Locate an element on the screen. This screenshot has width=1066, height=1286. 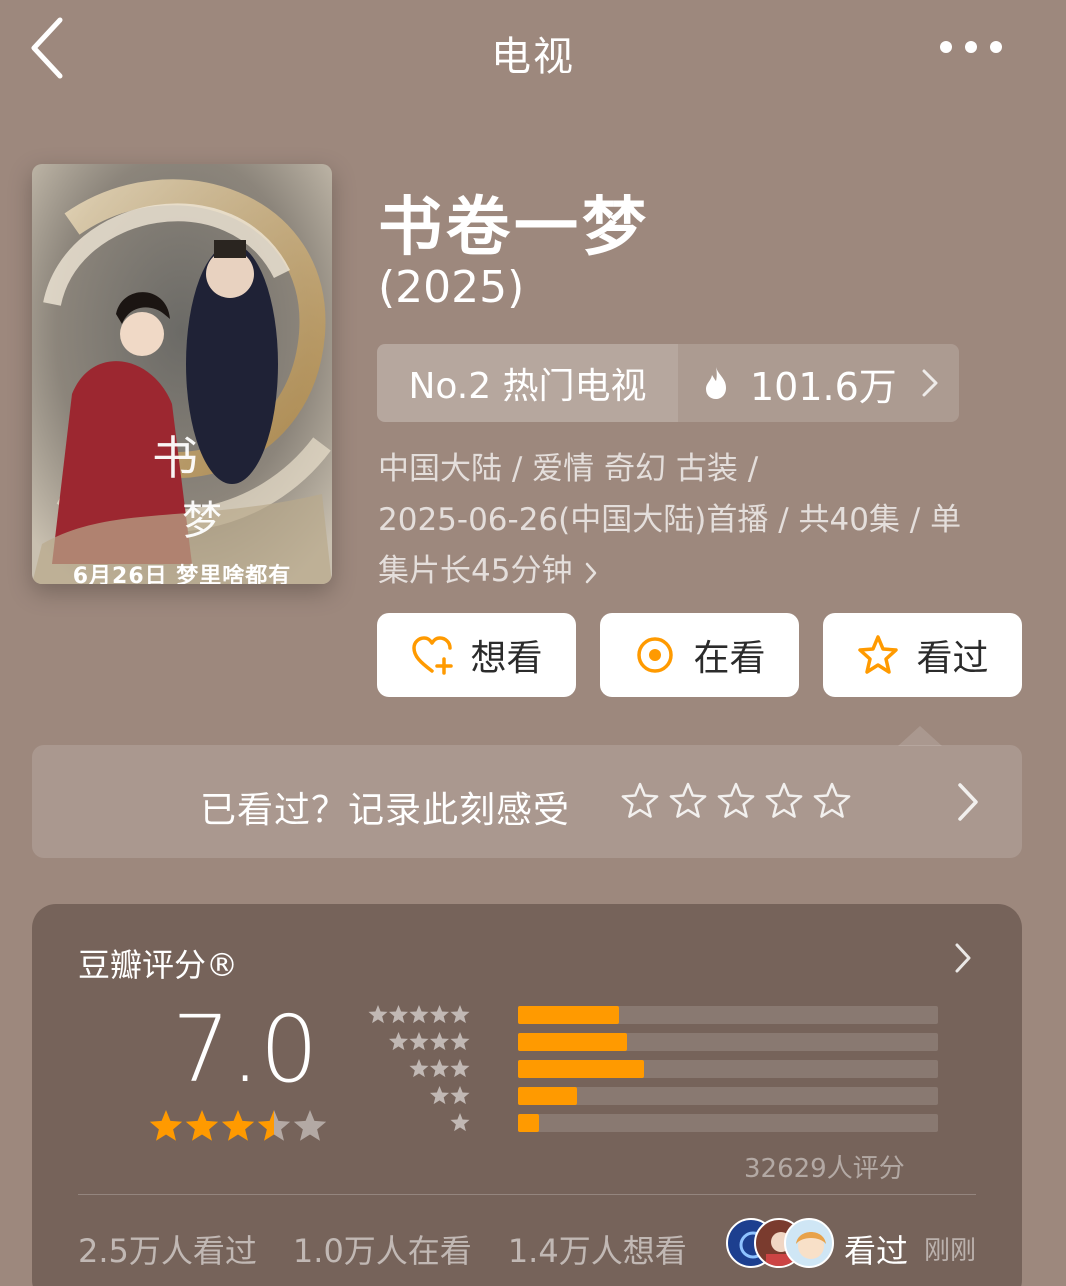
more-dots-icon is located at coordinates (971, 47).